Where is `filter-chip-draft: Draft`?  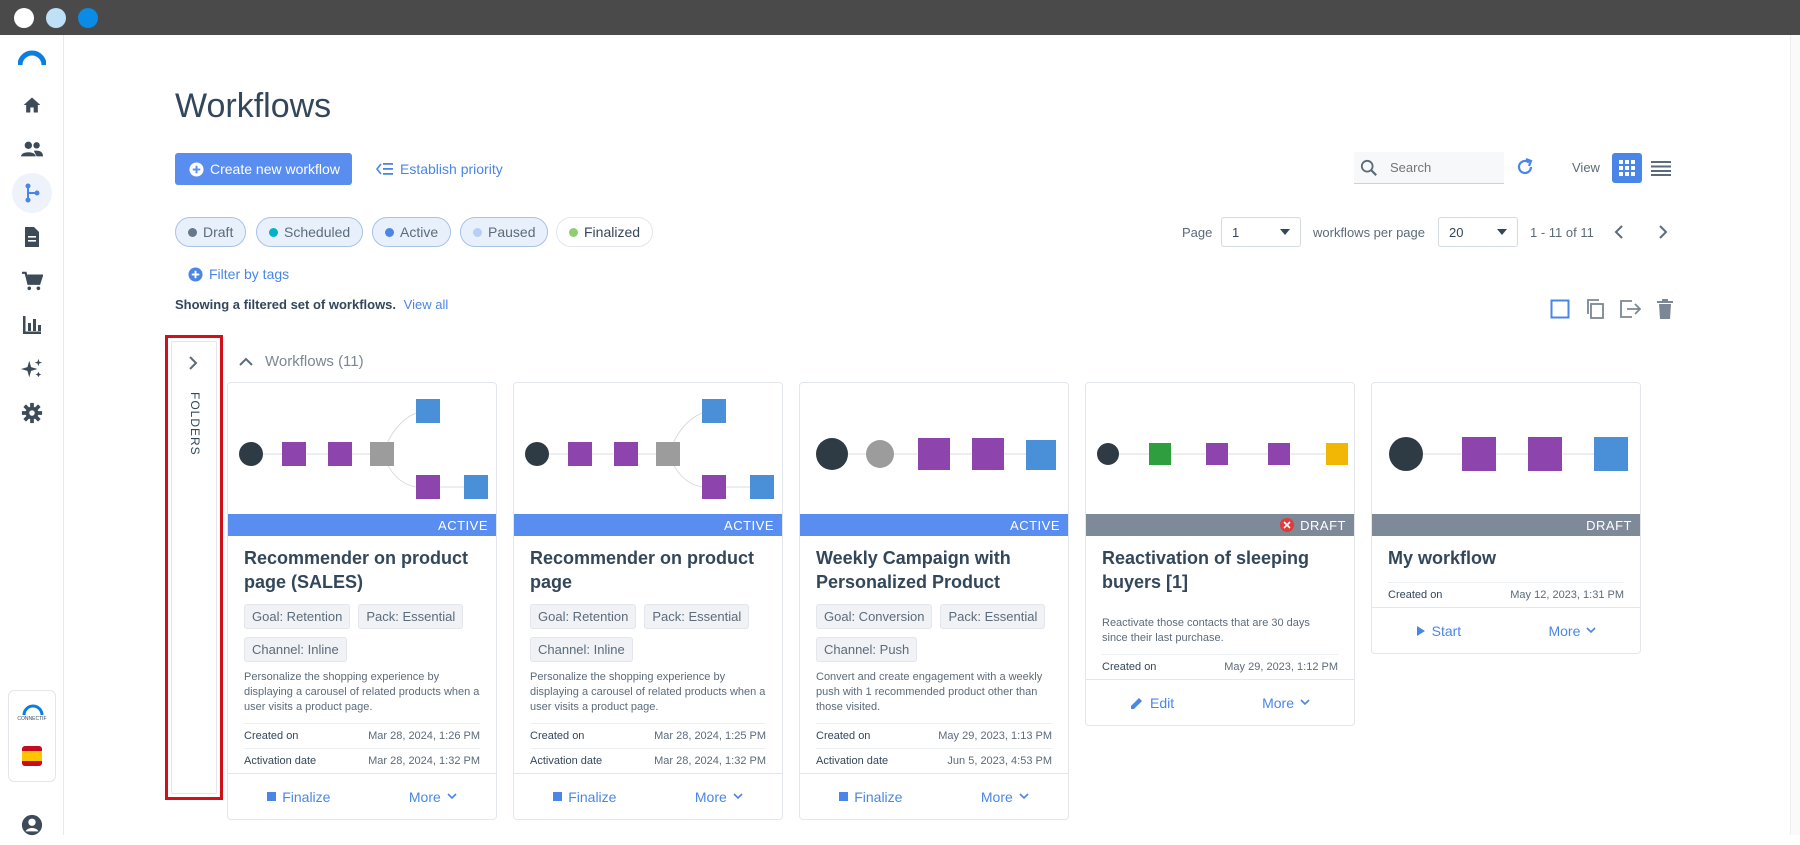 filter-chip-draft: Draft is located at coordinates (211, 232).